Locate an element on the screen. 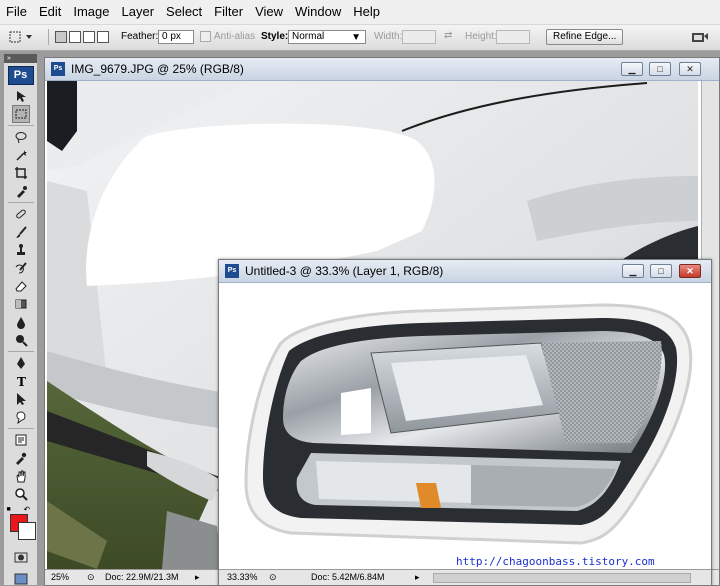 Image resolution: width=720 pixels, height=586 pixels. feather-label: Feather: is located at coordinates (140, 36).